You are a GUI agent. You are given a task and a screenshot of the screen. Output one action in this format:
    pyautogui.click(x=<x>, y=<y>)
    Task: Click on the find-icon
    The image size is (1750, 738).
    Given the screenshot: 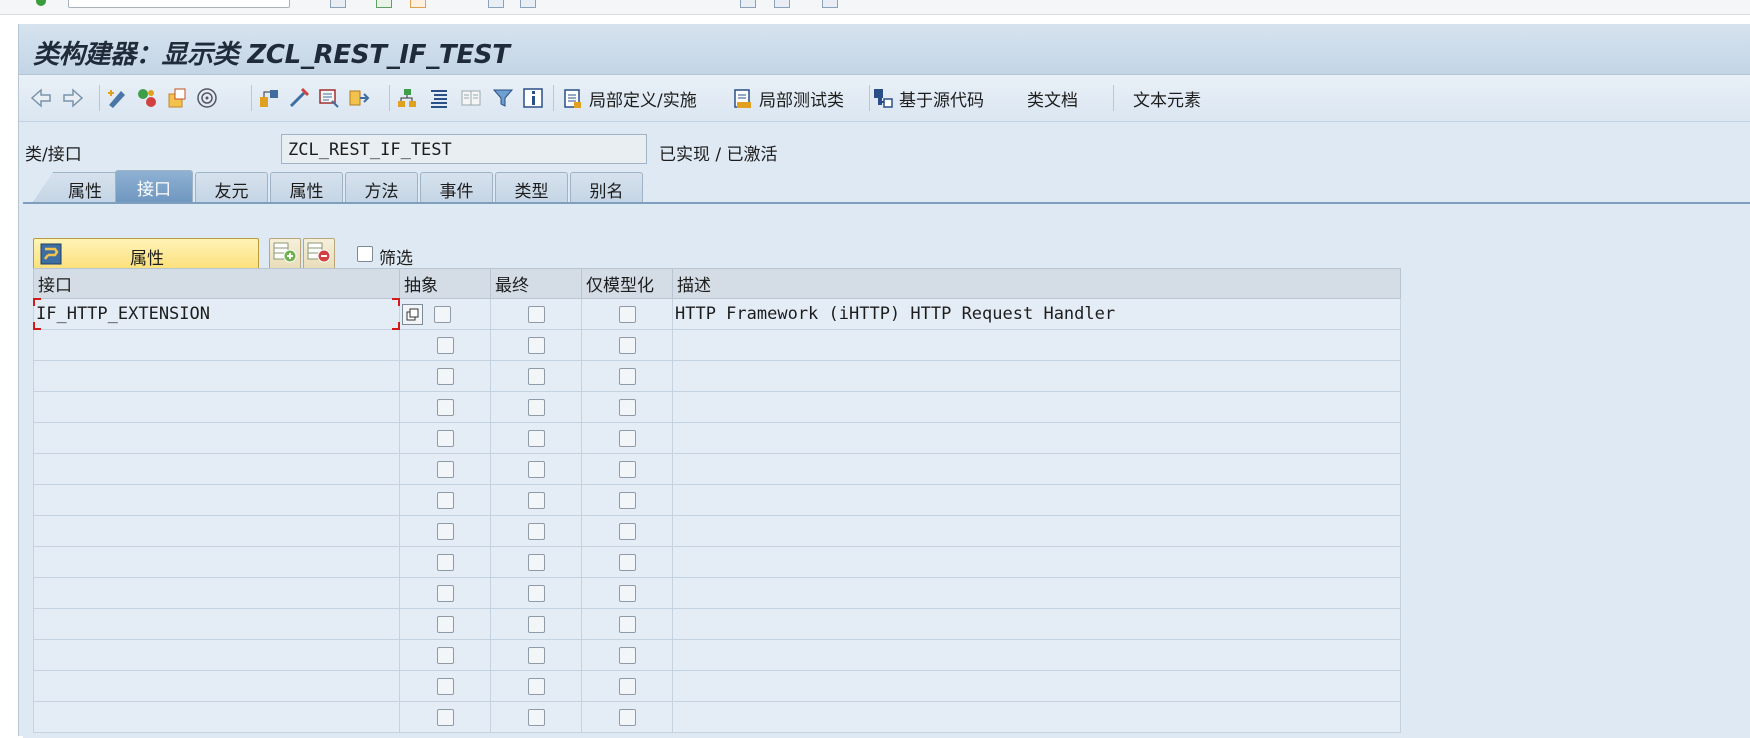 What is the action you would take?
    pyautogui.click(x=748, y=4)
    